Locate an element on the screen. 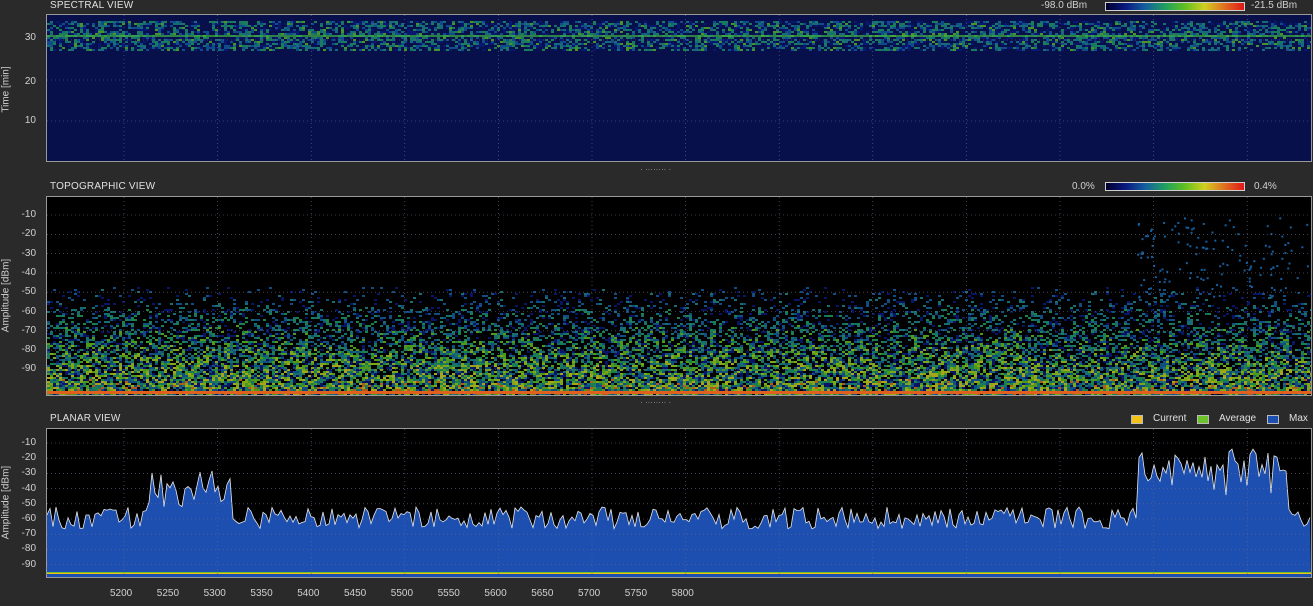 This screenshot has width=1313, height=606. frequency-x-tick: 5200 is located at coordinates (121, 593).